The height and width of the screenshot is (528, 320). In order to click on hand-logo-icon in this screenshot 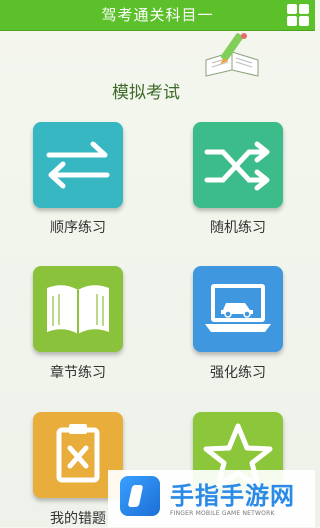, I will do `click(140, 496)`.